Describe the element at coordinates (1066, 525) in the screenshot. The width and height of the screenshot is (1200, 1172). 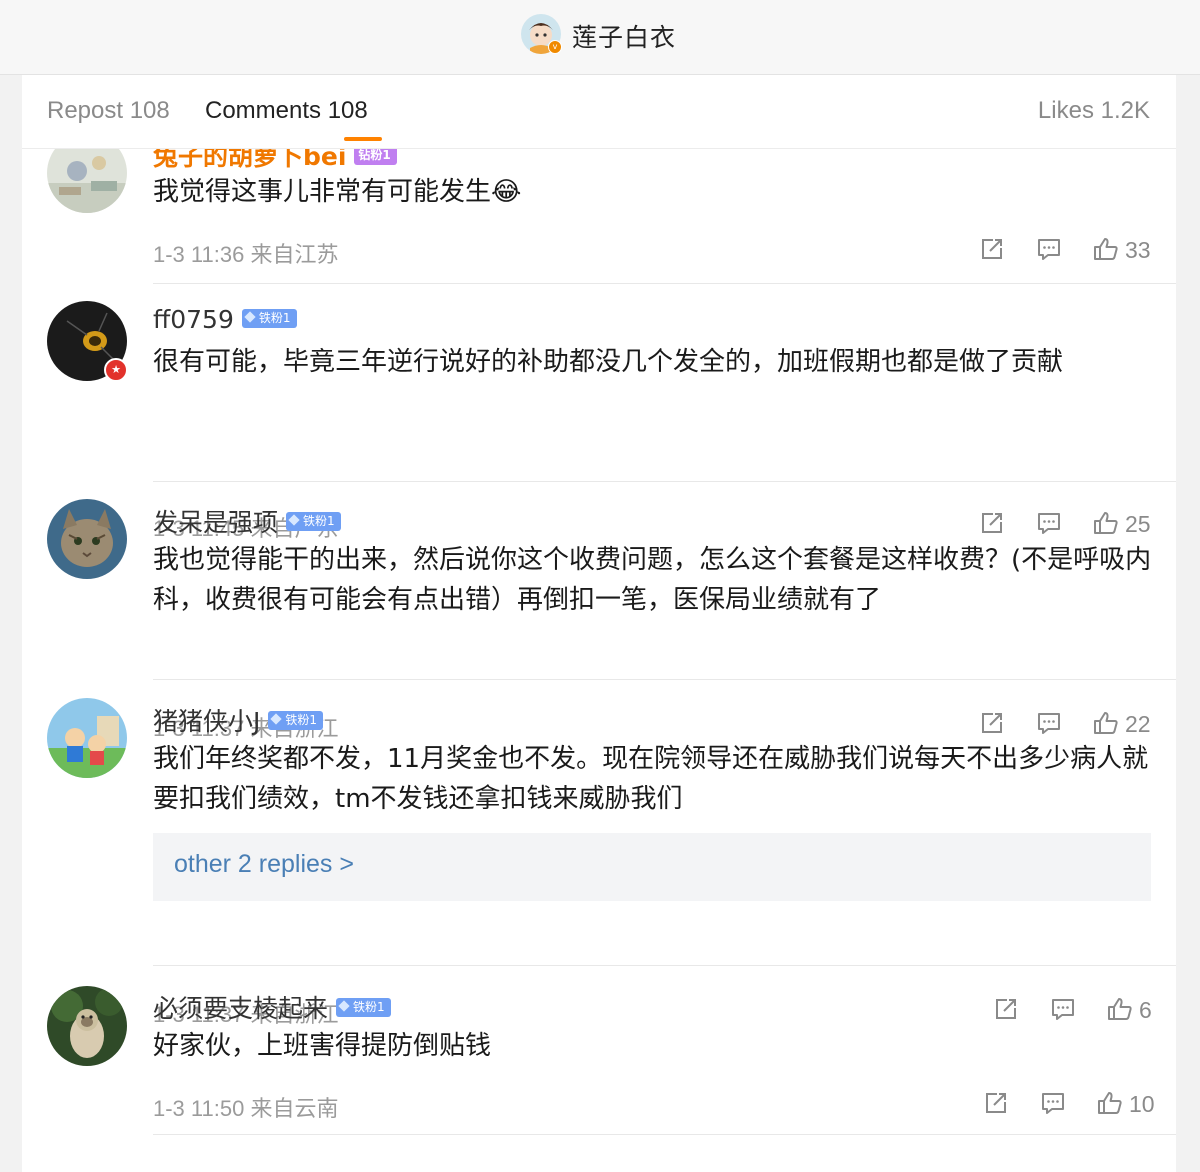
I see `comment-actions: 25` at that location.